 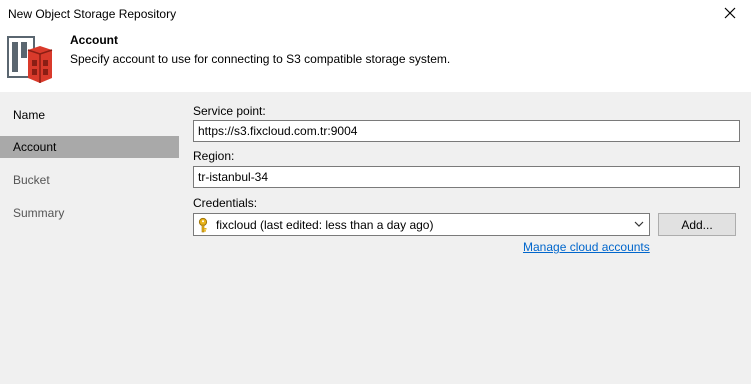 What do you see at coordinates (375, 14) in the screenshot?
I see `title-bar: New Object Storage Repository` at bounding box center [375, 14].